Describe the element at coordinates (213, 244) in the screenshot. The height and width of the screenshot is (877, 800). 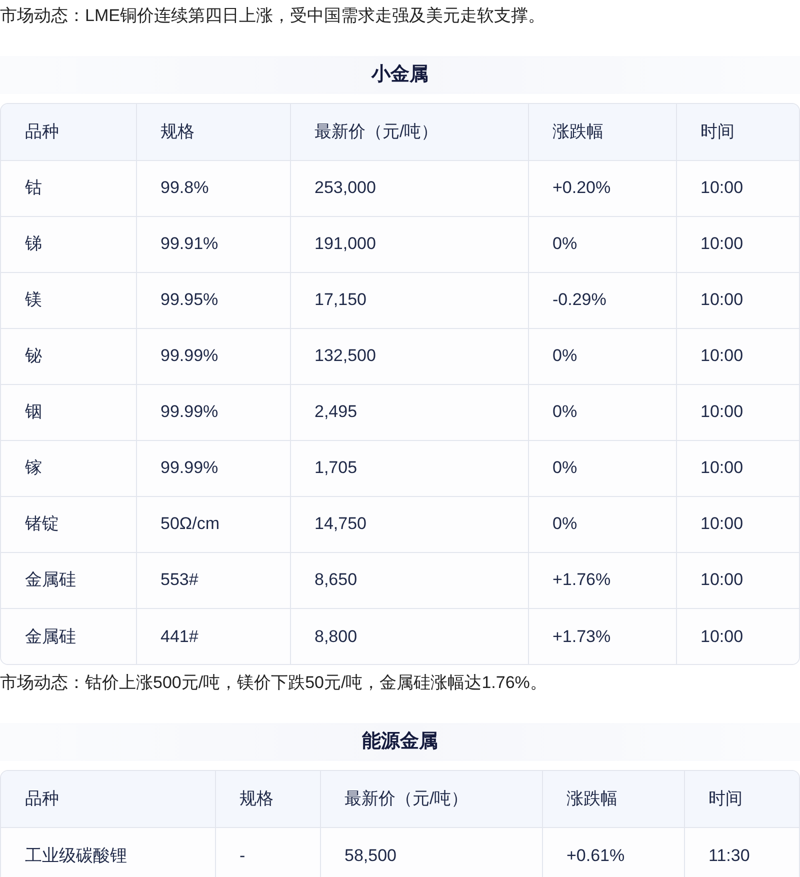
I see `table-cell: 99.91%` at that location.